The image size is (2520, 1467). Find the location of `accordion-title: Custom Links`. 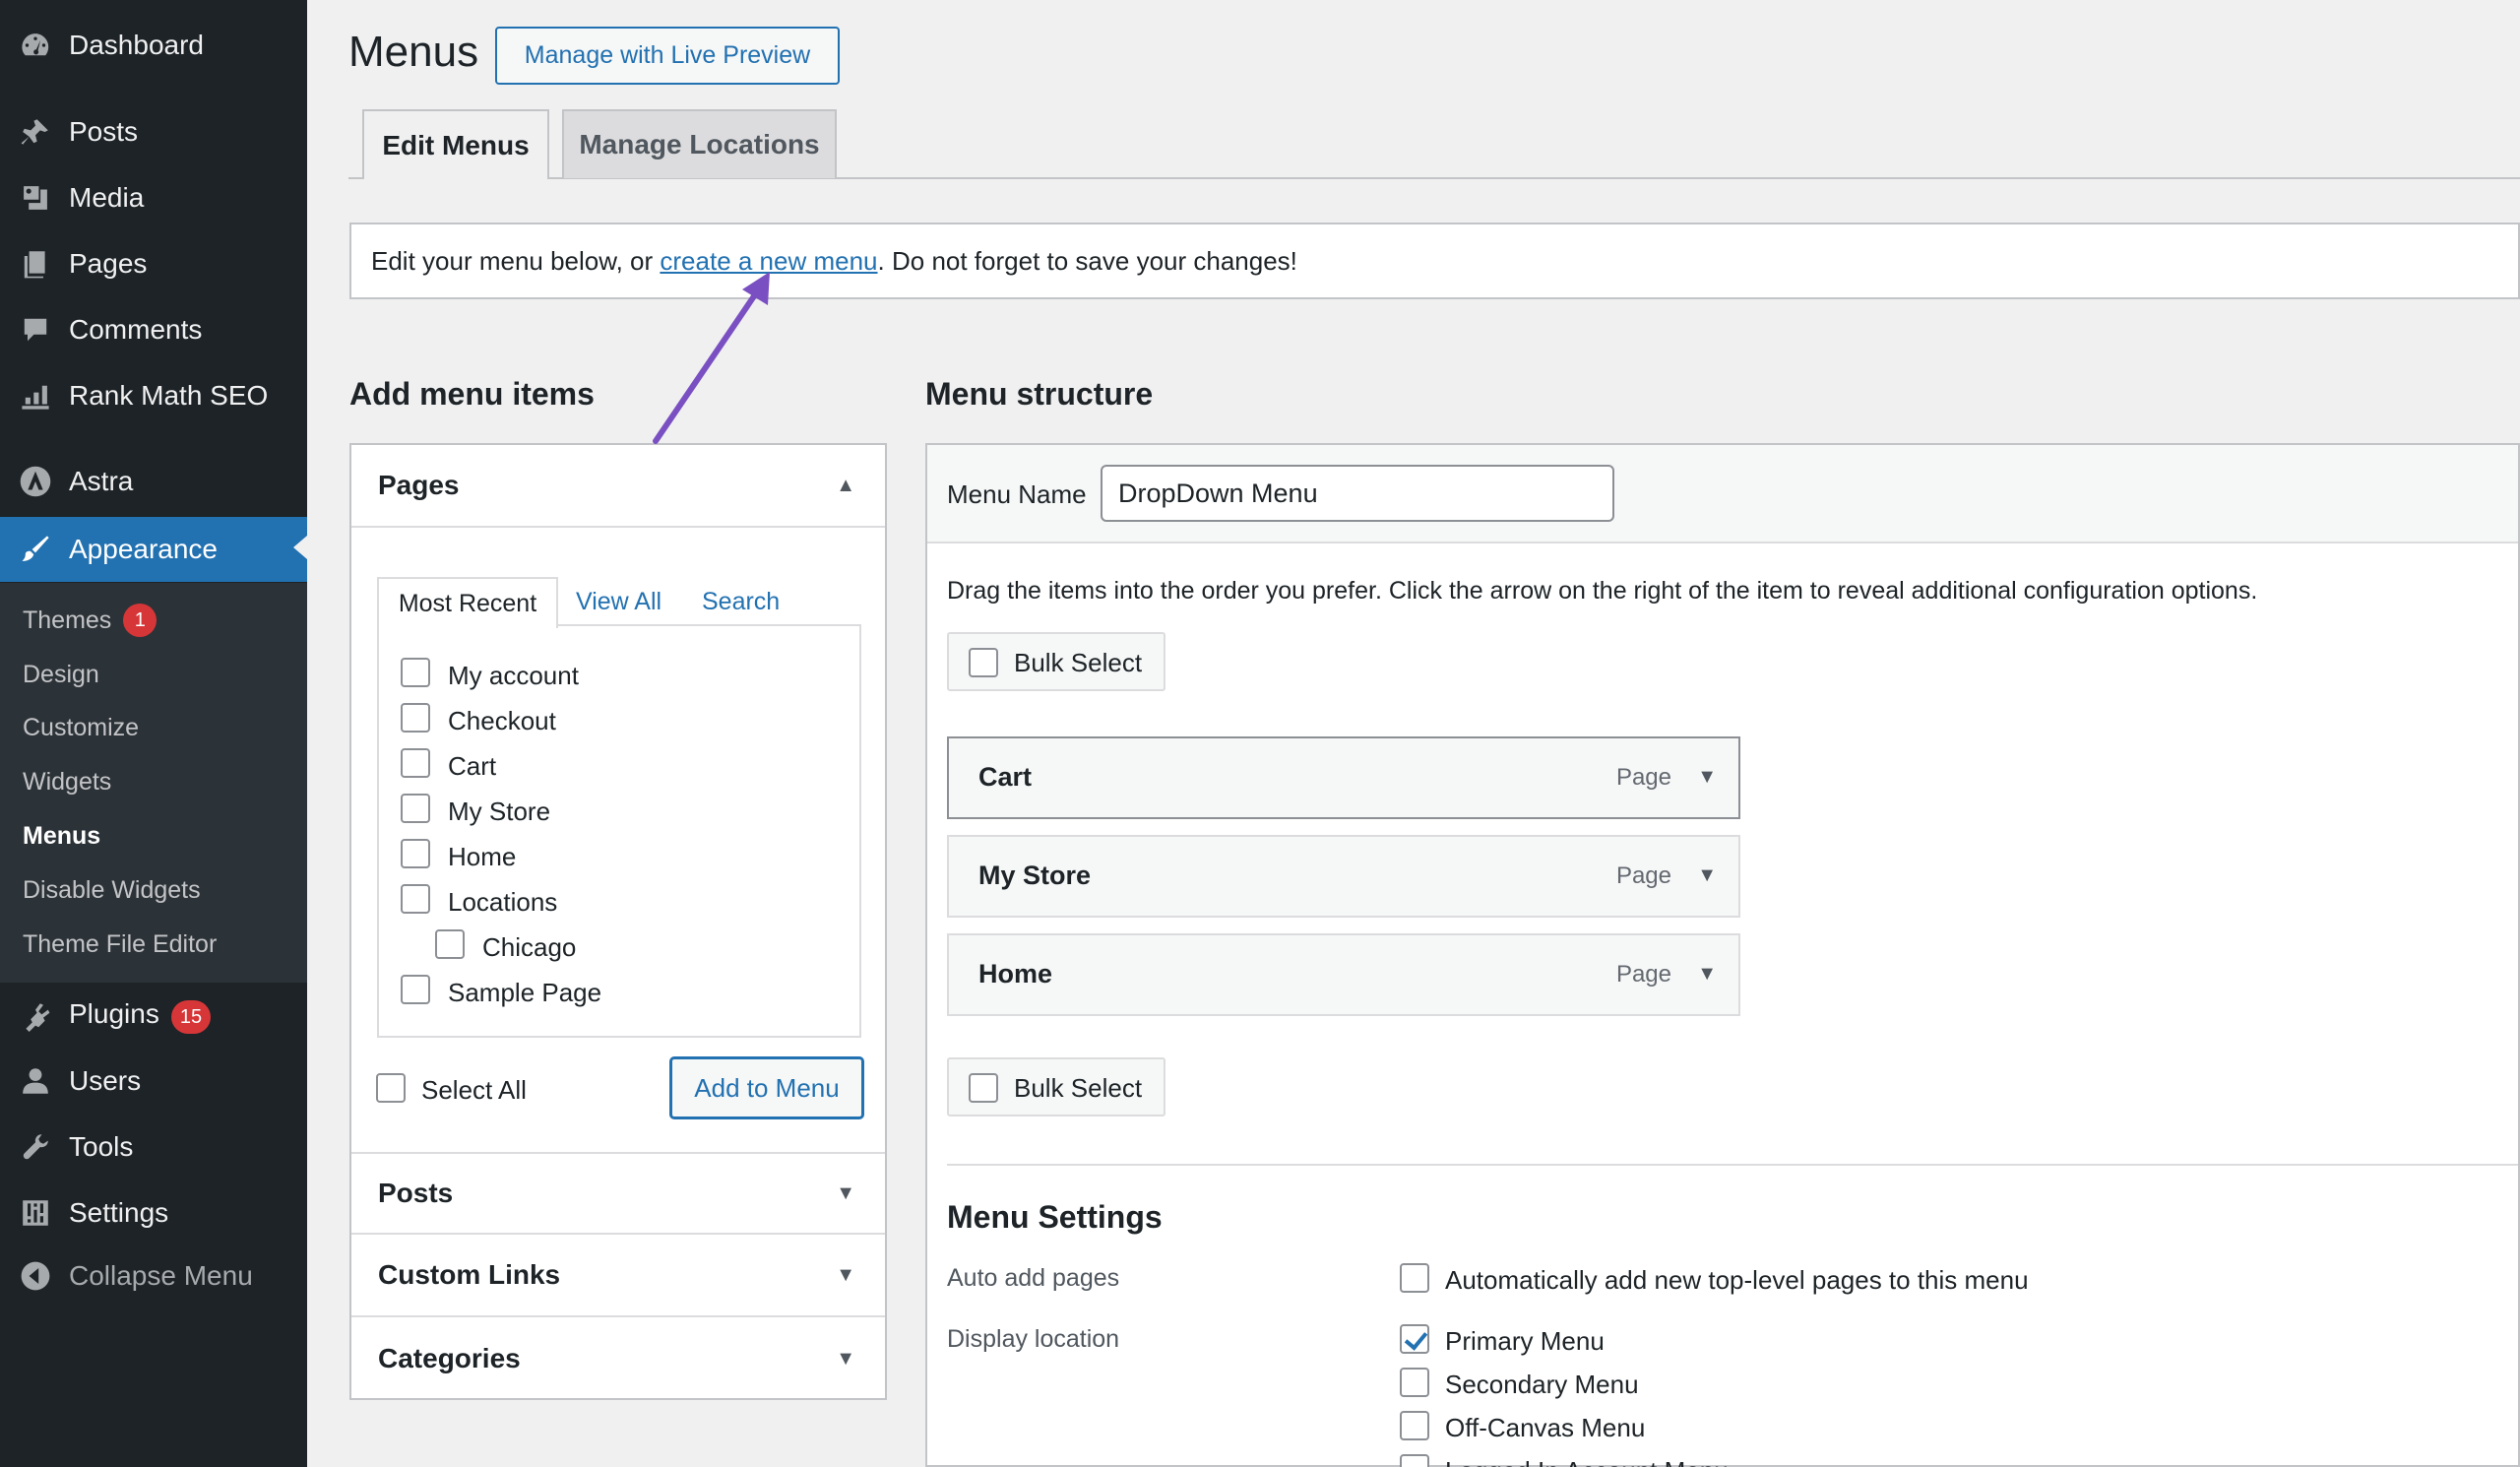

accordion-title: Custom Links is located at coordinates (469, 1274).